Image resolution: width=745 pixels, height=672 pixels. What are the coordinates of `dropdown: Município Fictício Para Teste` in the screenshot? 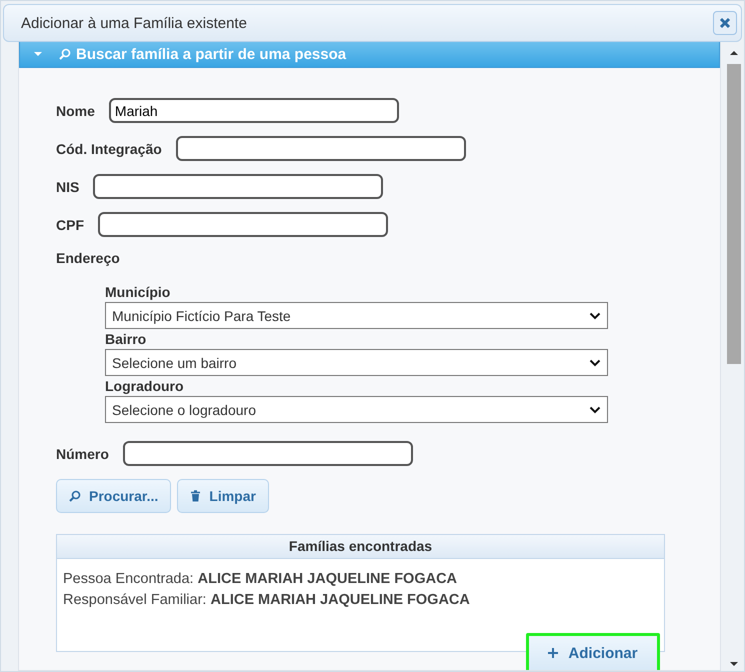 It's located at (356, 315).